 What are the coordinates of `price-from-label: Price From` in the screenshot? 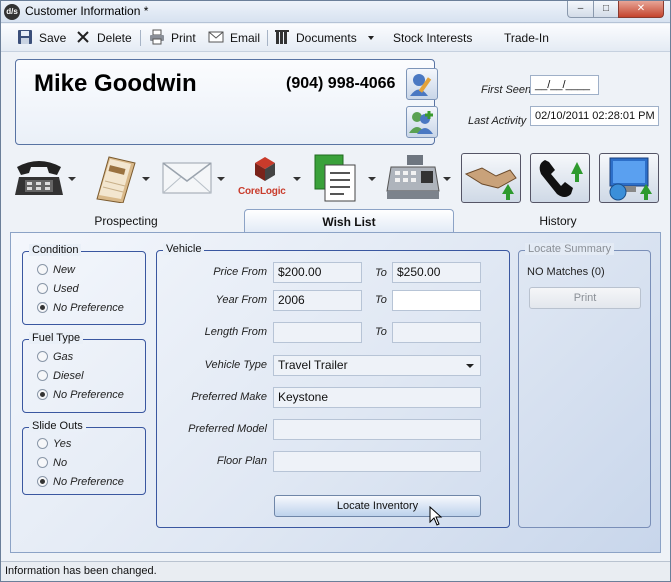 It's located at (240, 272).